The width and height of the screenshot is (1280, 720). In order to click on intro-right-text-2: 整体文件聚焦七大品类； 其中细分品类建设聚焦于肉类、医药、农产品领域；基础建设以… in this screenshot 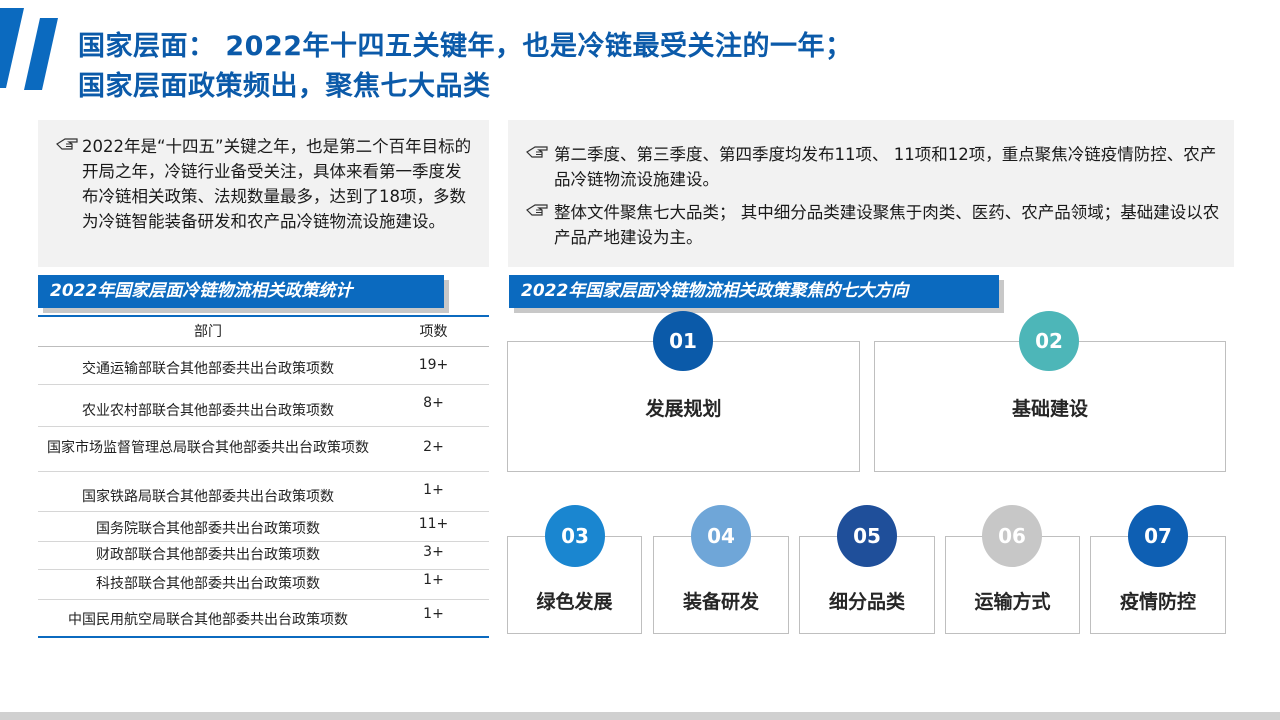, I will do `click(887, 225)`.